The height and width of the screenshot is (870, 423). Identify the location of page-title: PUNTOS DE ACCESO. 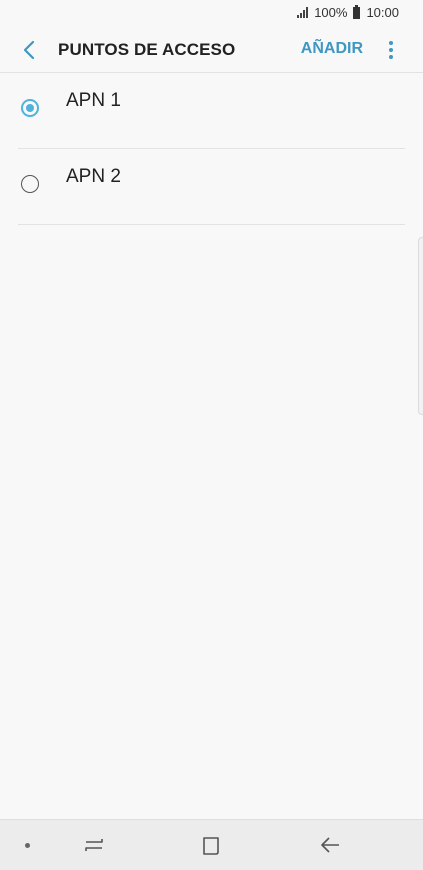
(147, 49).